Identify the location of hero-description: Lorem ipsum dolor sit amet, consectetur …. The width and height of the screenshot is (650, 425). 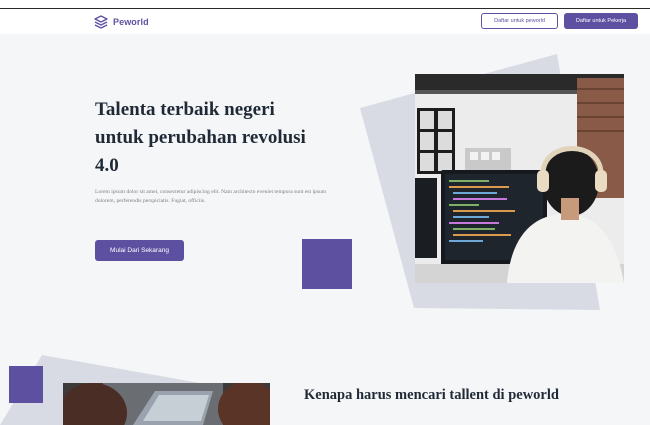
(211, 196).